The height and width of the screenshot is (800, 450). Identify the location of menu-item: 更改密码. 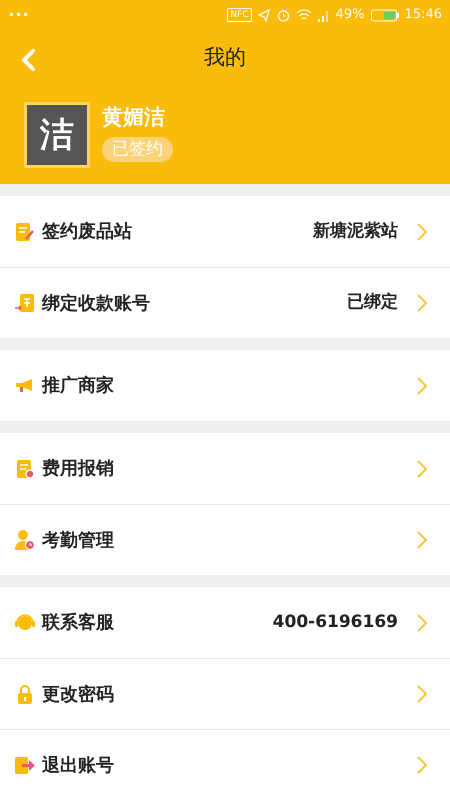
(225, 693).